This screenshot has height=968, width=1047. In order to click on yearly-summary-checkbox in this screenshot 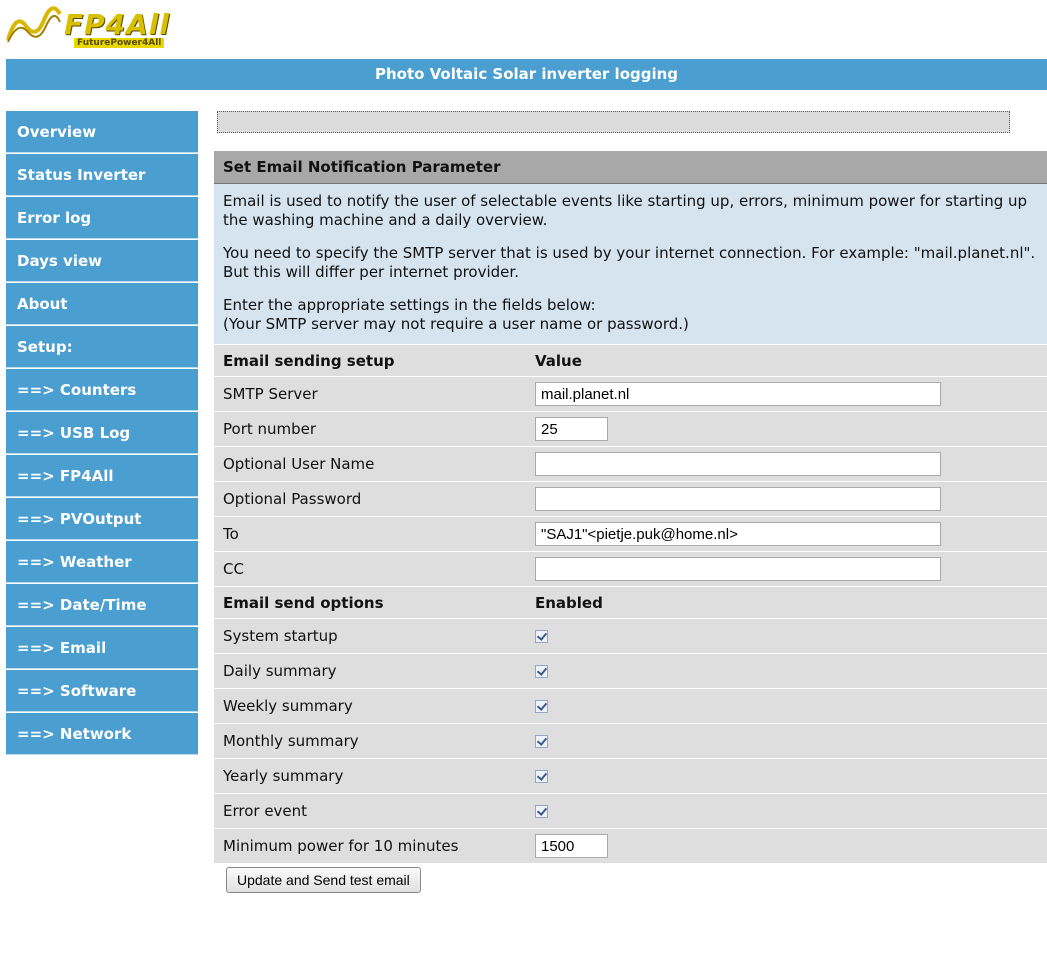, I will do `click(541, 776)`.